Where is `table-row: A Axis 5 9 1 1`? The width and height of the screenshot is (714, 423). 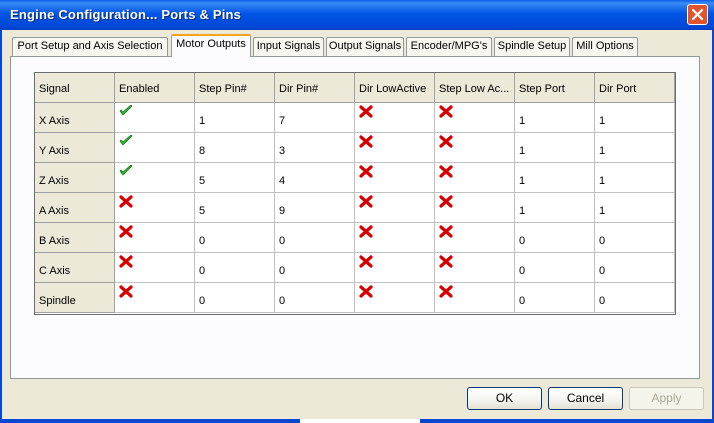
table-row: A Axis 5 9 1 1 is located at coordinates (355, 208).